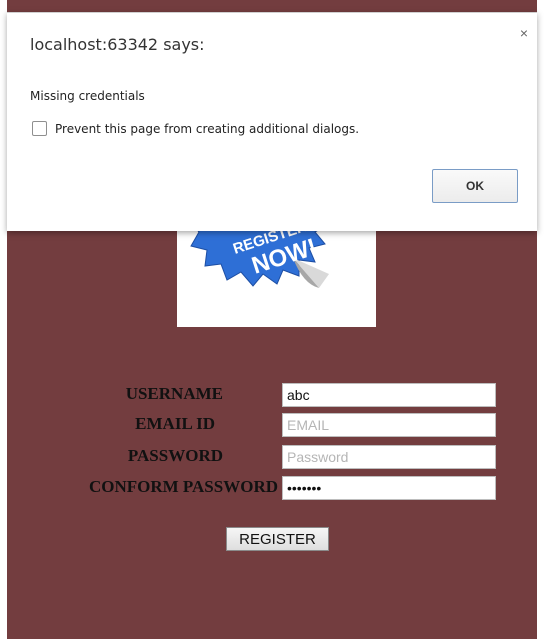 This screenshot has width=544, height=639. Describe the element at coordinates (175, 455) in the screenshot. I see `password-label: PASSWORD` at that location.